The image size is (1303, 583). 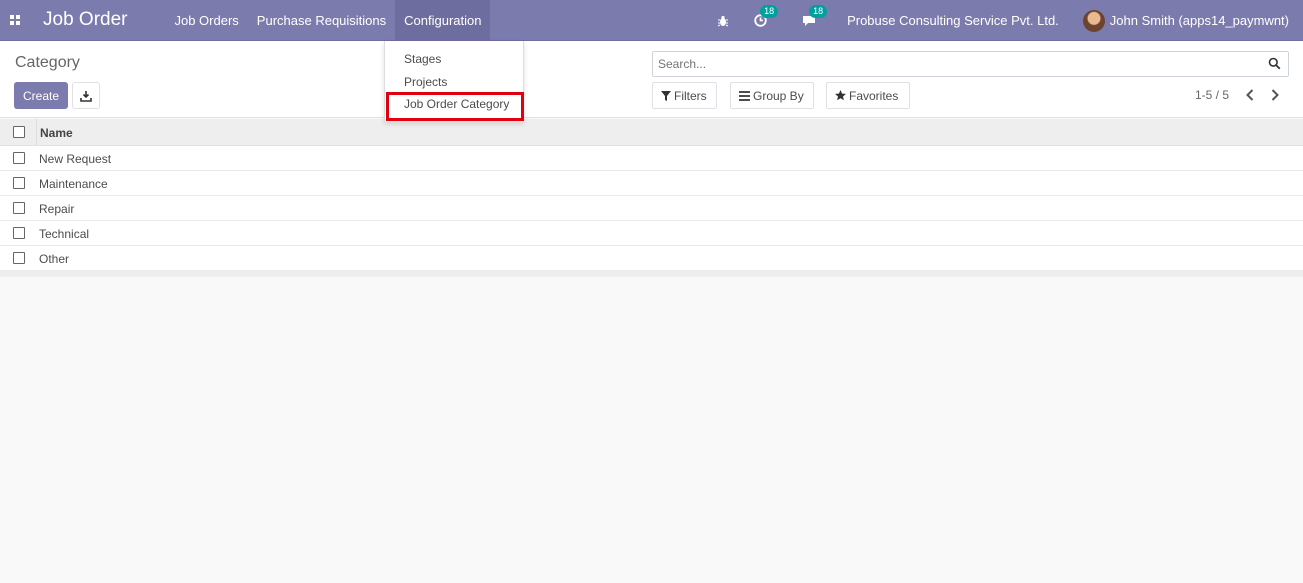 What do you see at coordinates (1212, 95) in the screenshot?
I see `pager-value: 1-5 / 5` at bounding box center [1212, 95].